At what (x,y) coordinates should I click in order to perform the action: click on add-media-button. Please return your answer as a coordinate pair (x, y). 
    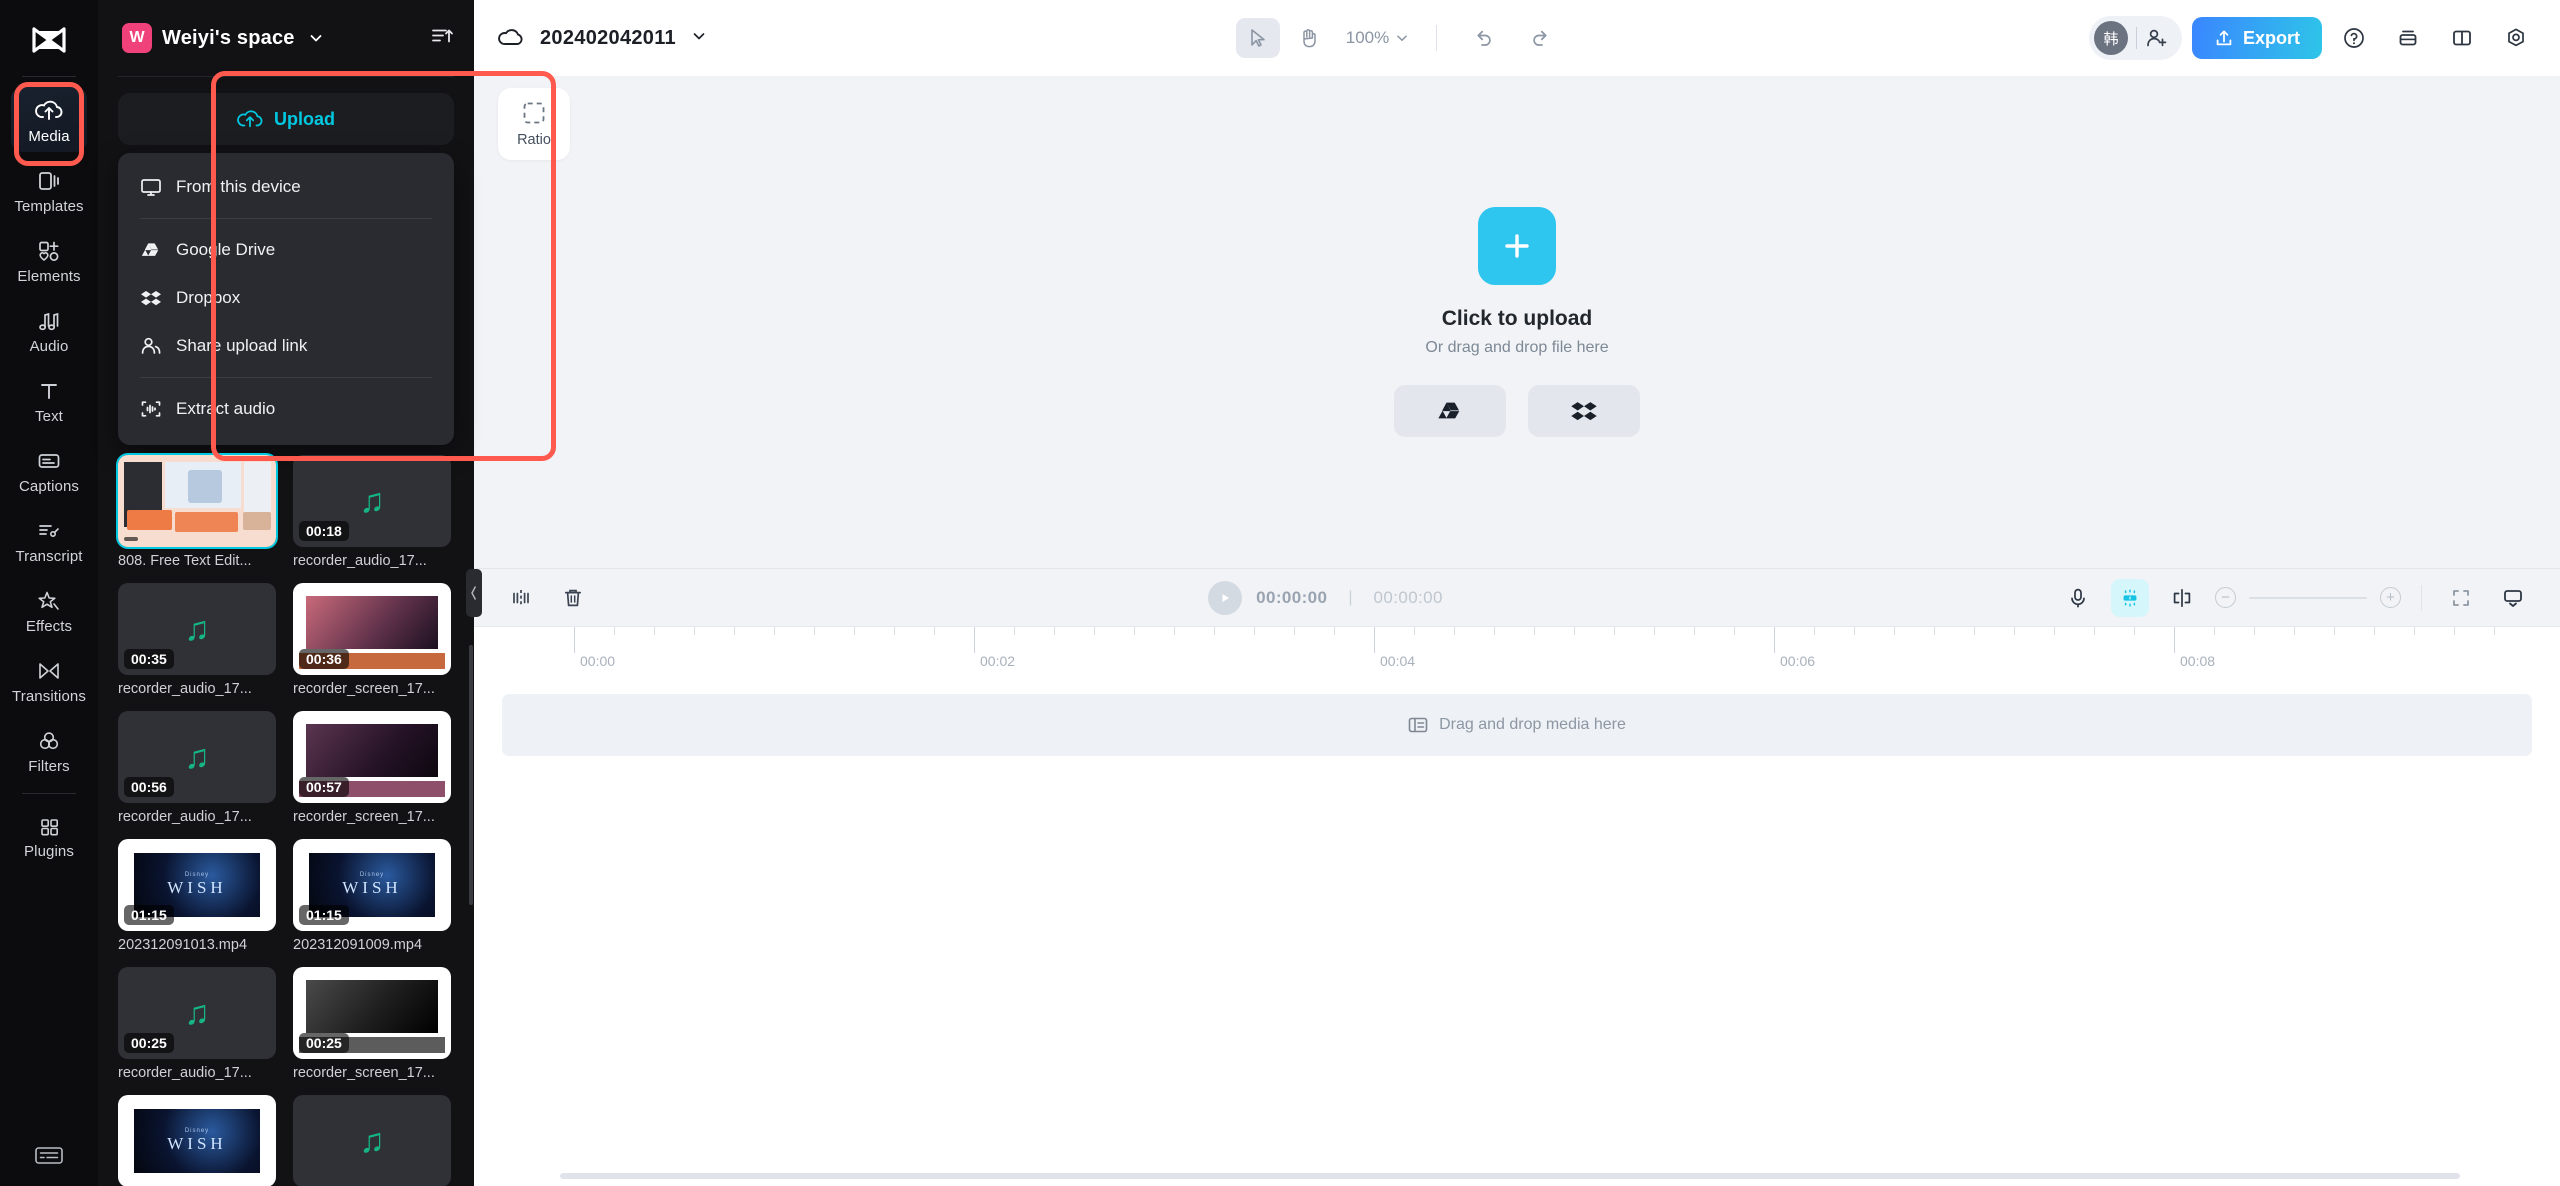
    Looking at the image, I should click on (1517, 246).